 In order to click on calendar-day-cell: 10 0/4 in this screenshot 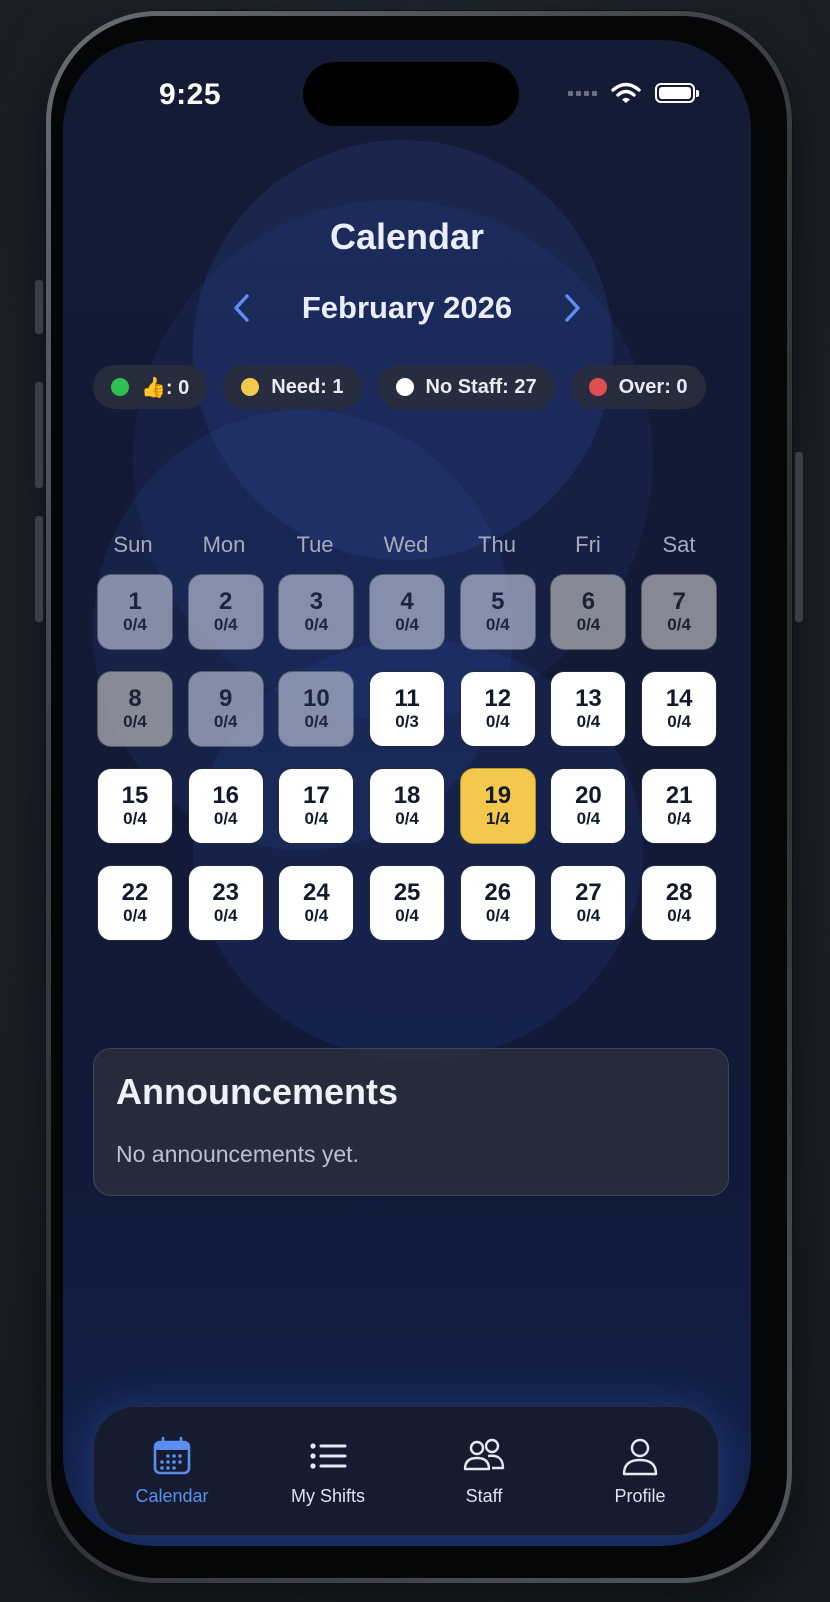, I will do `click(316, 709)`.